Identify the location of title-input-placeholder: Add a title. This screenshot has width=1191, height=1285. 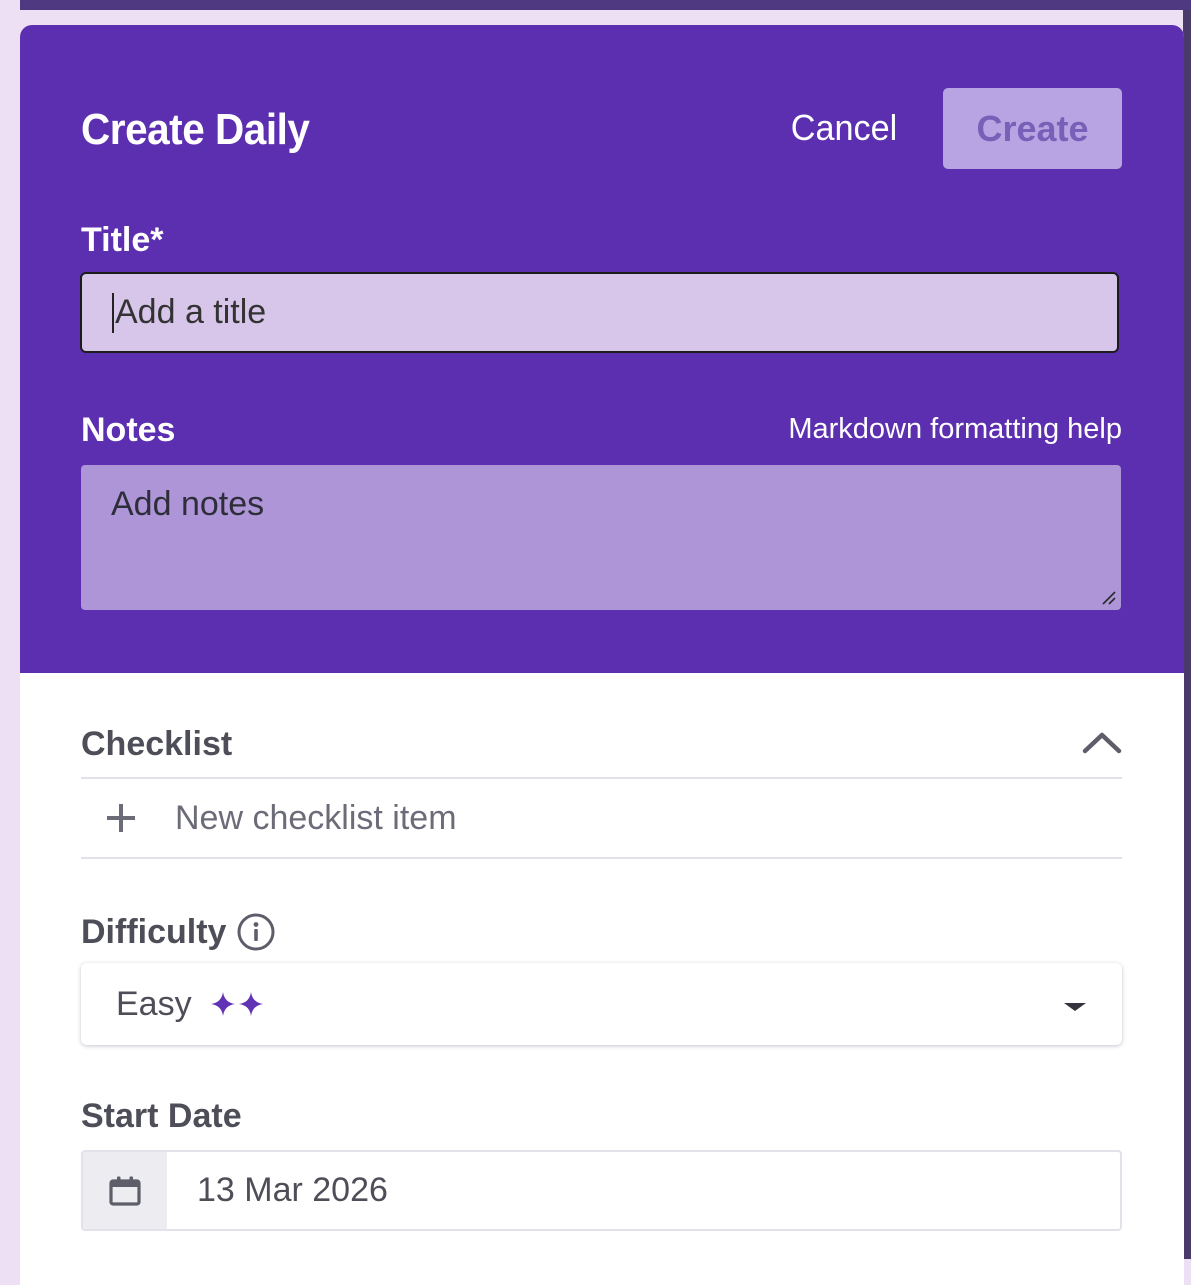
(191, 312).